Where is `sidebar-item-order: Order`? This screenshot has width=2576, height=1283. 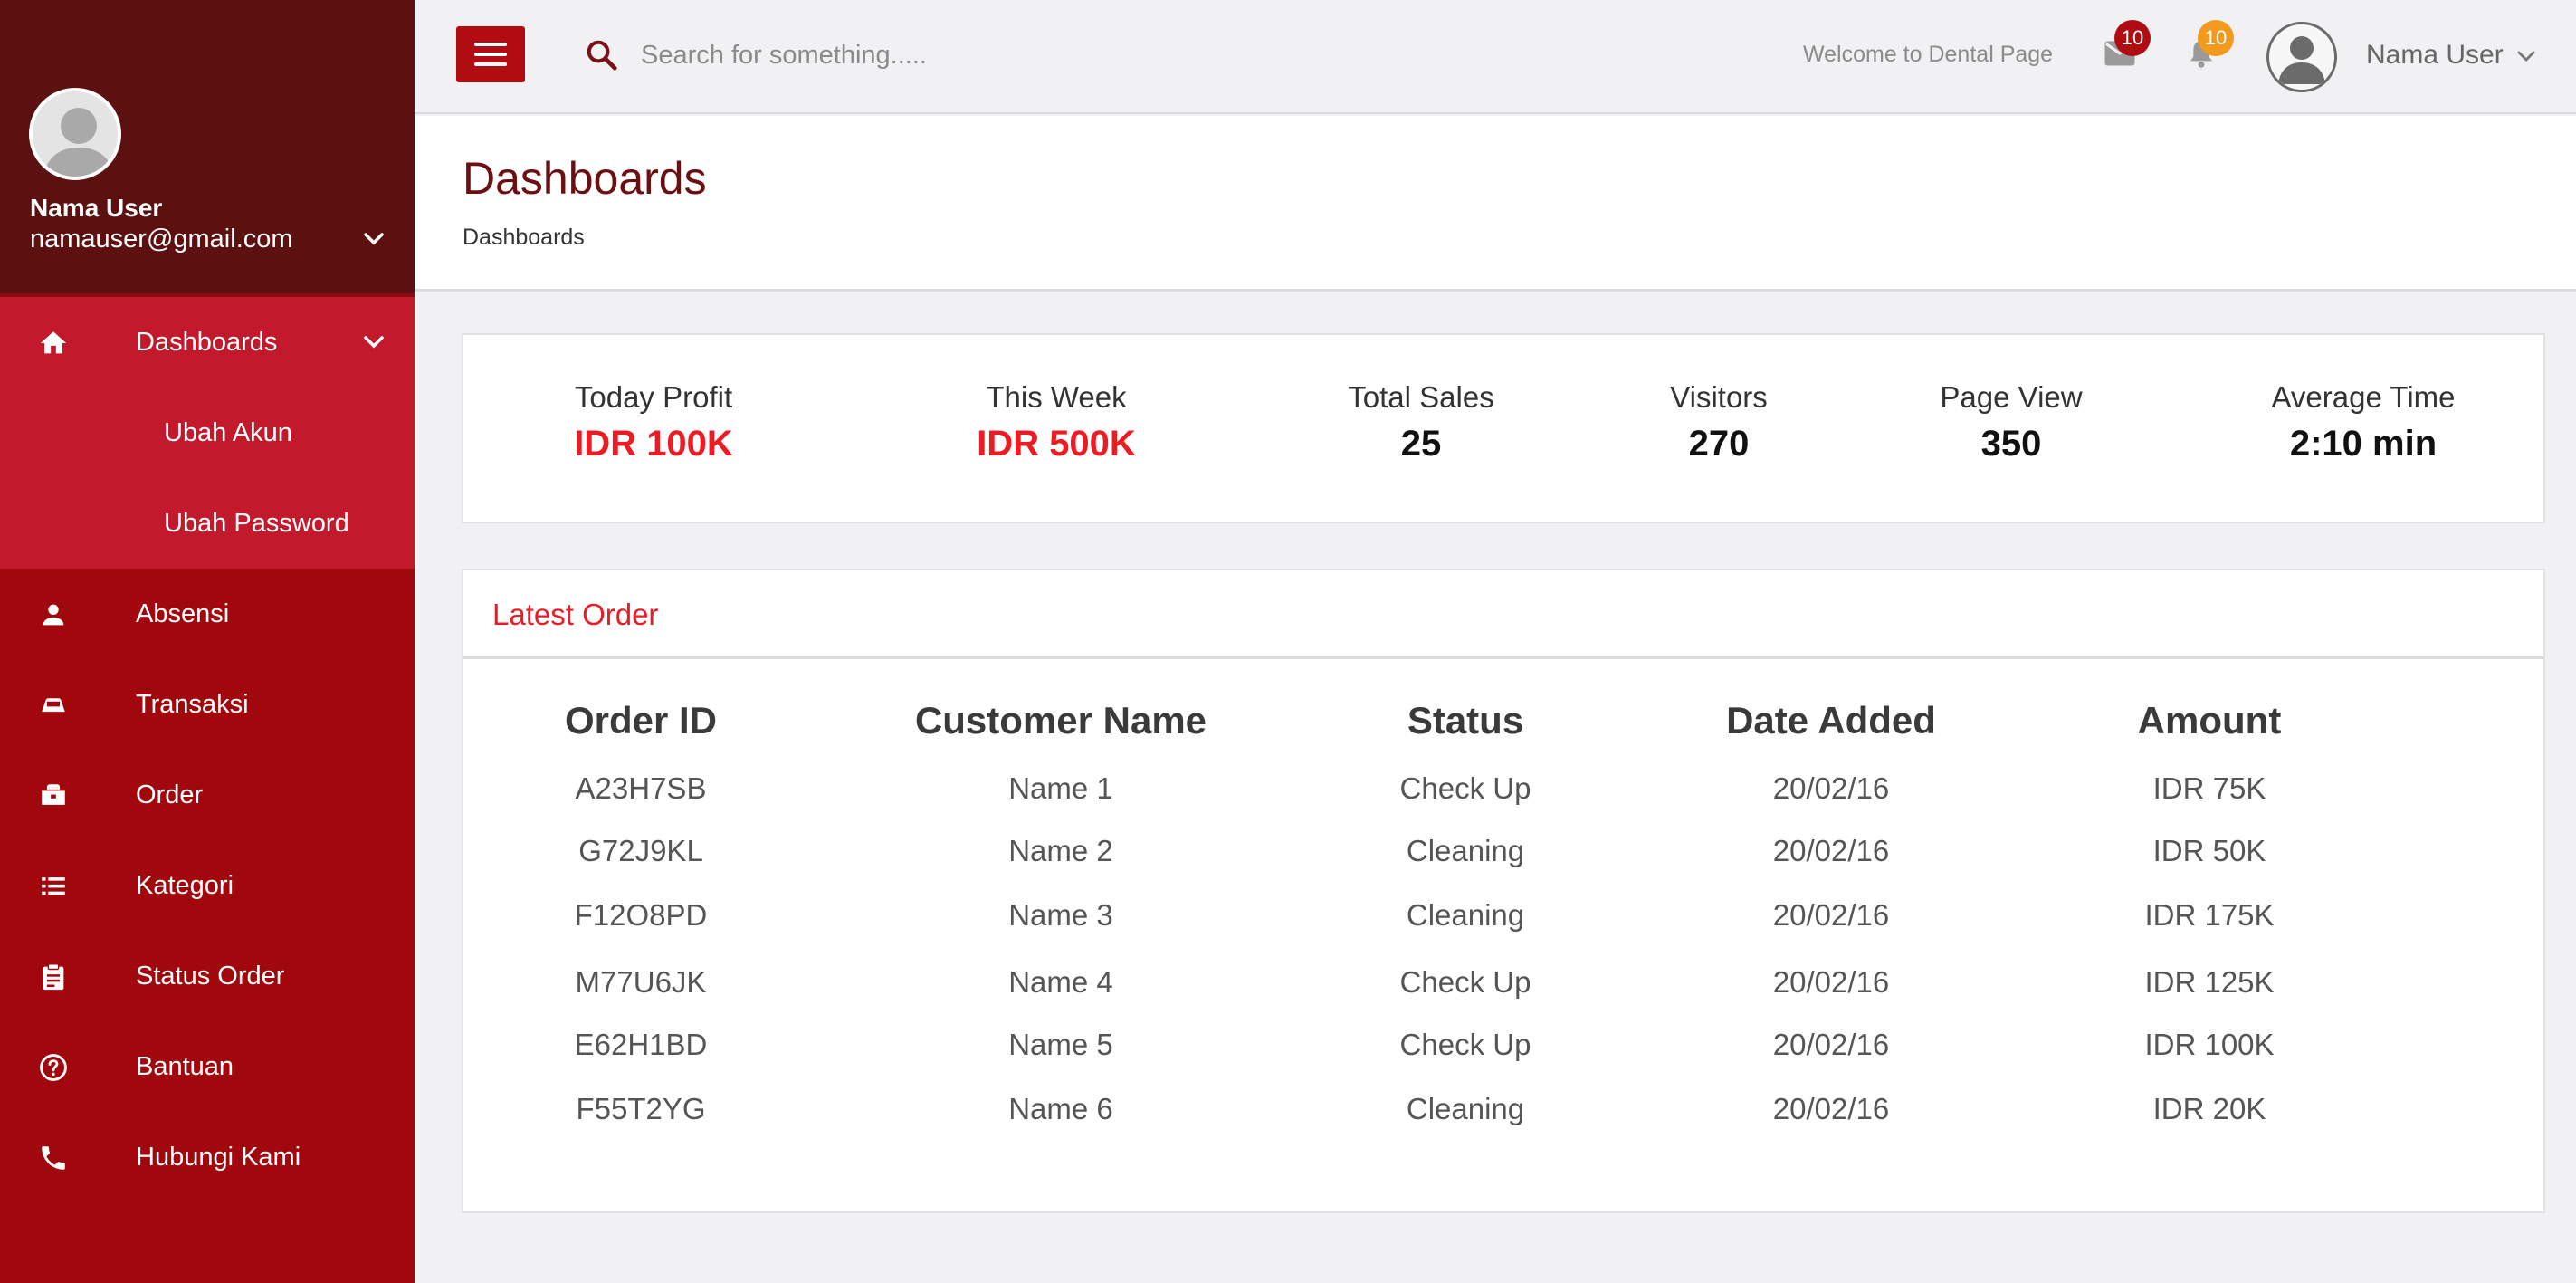
sidebar-item-order: Order is located at coordinates (208, 795).